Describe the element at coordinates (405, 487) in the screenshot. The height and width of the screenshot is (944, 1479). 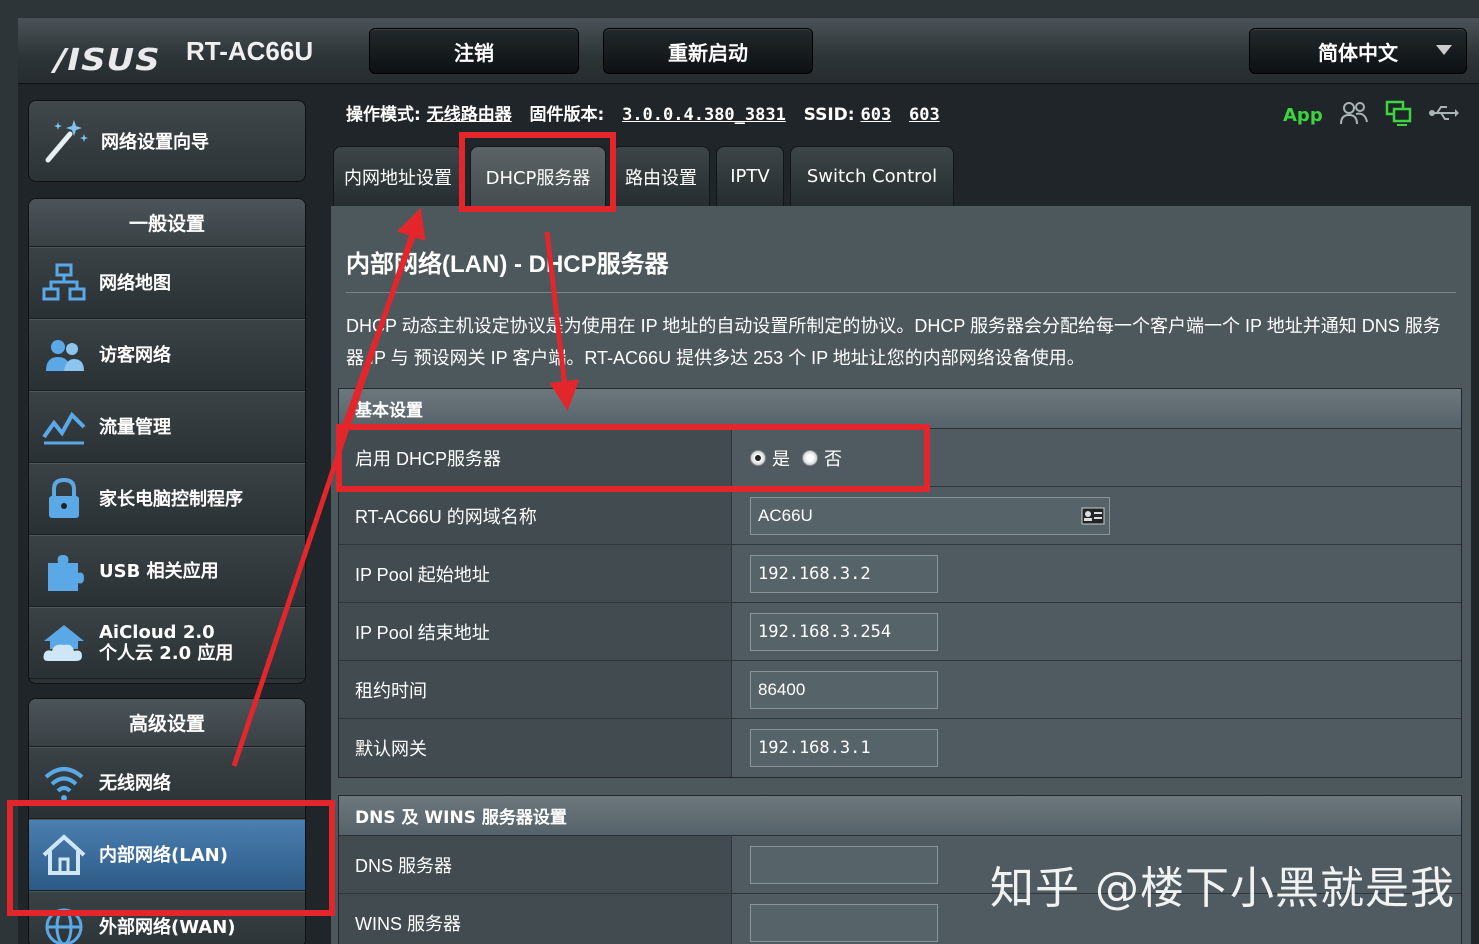
I see `annotation-arrows` at that location.